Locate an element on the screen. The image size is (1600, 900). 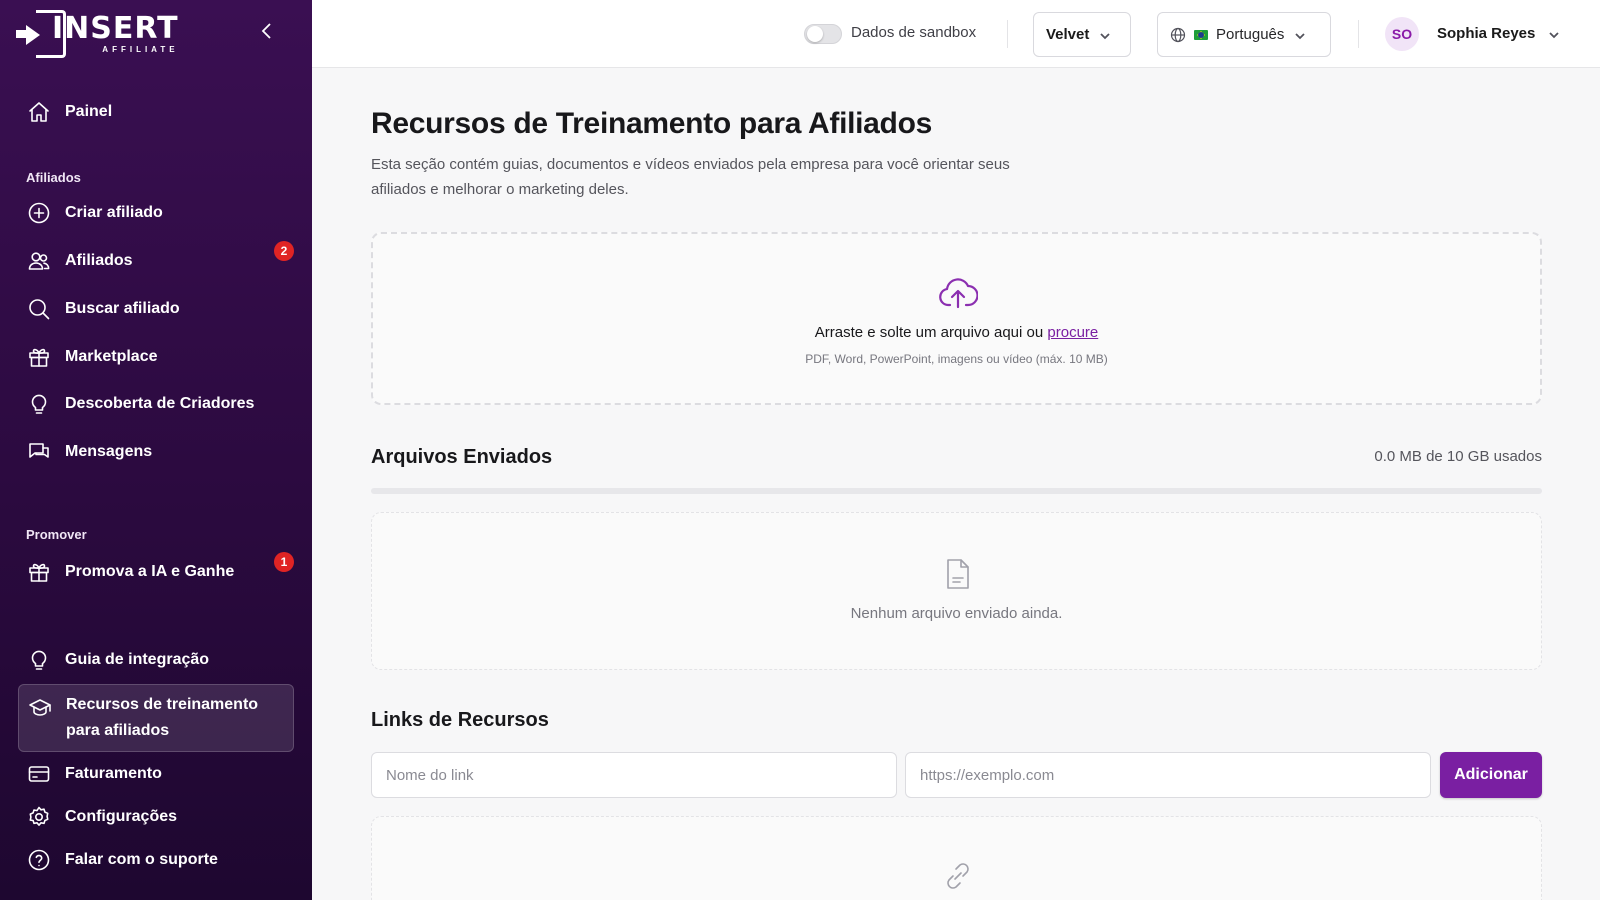
resource-links-empty-state is located at coordinates (956, 858).